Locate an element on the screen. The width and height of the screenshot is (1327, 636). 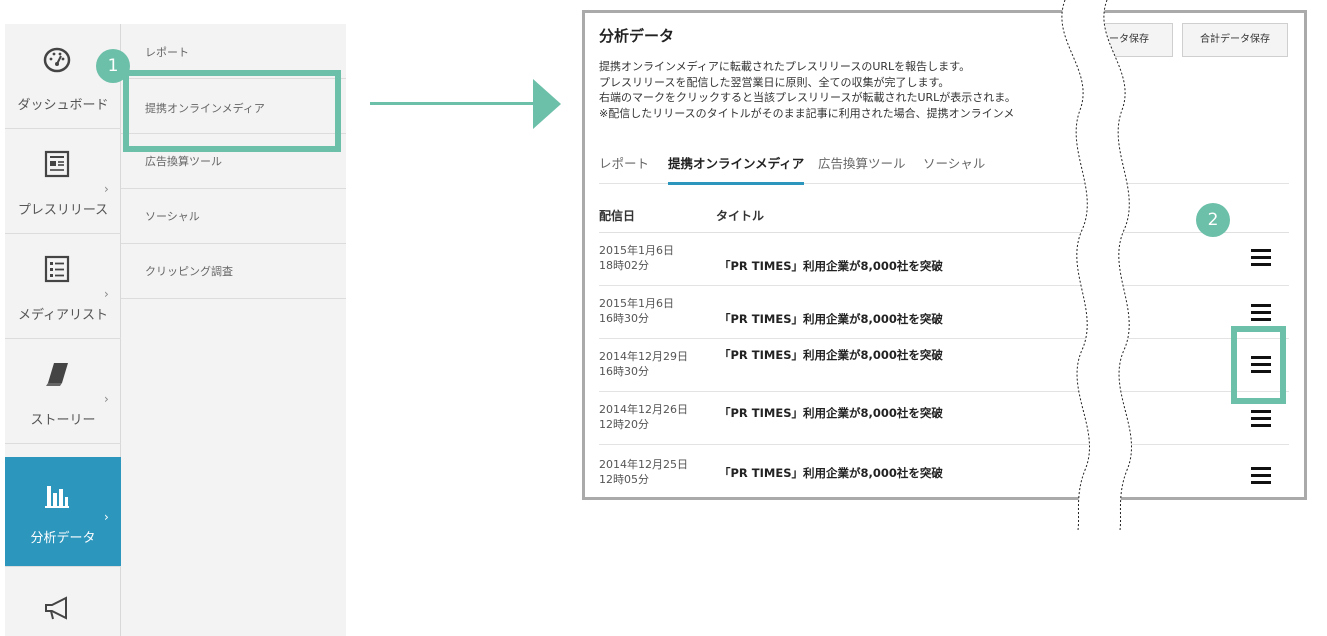
submenu-item-social: ソーシャル is located at coordinates (233, 216).